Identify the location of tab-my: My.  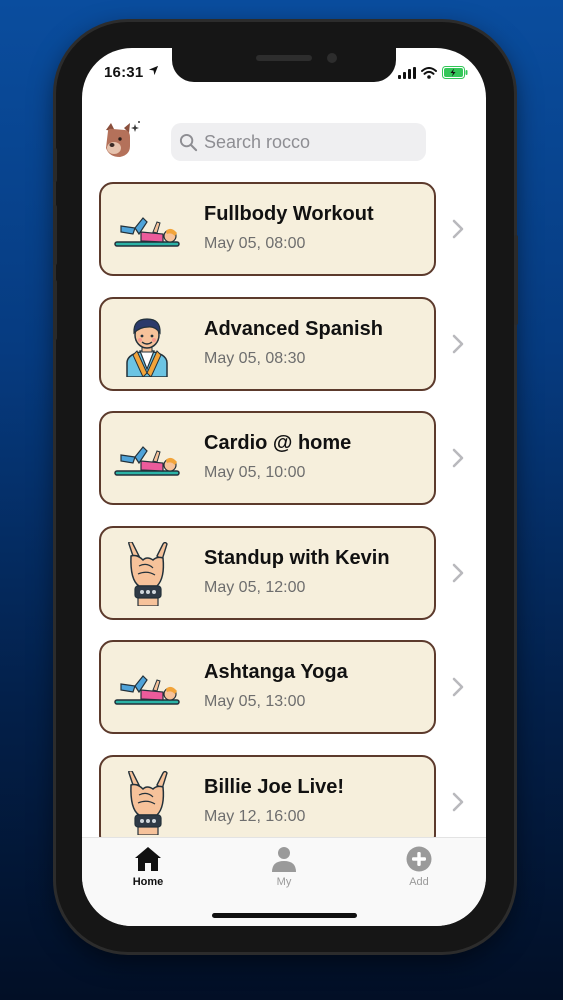
(284, 867).